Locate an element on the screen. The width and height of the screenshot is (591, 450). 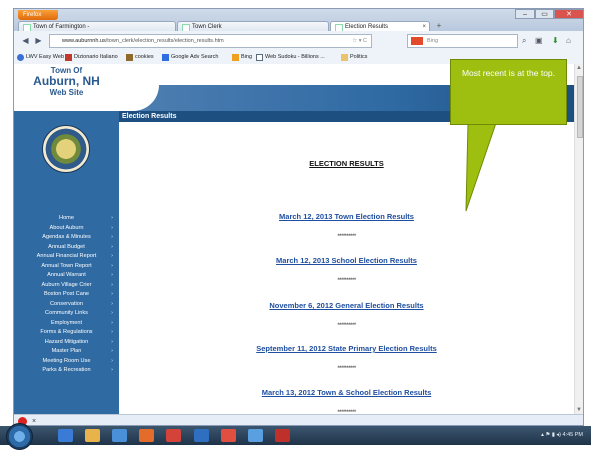
bookmark-bing: Bing is located at coordinates (242, 57).